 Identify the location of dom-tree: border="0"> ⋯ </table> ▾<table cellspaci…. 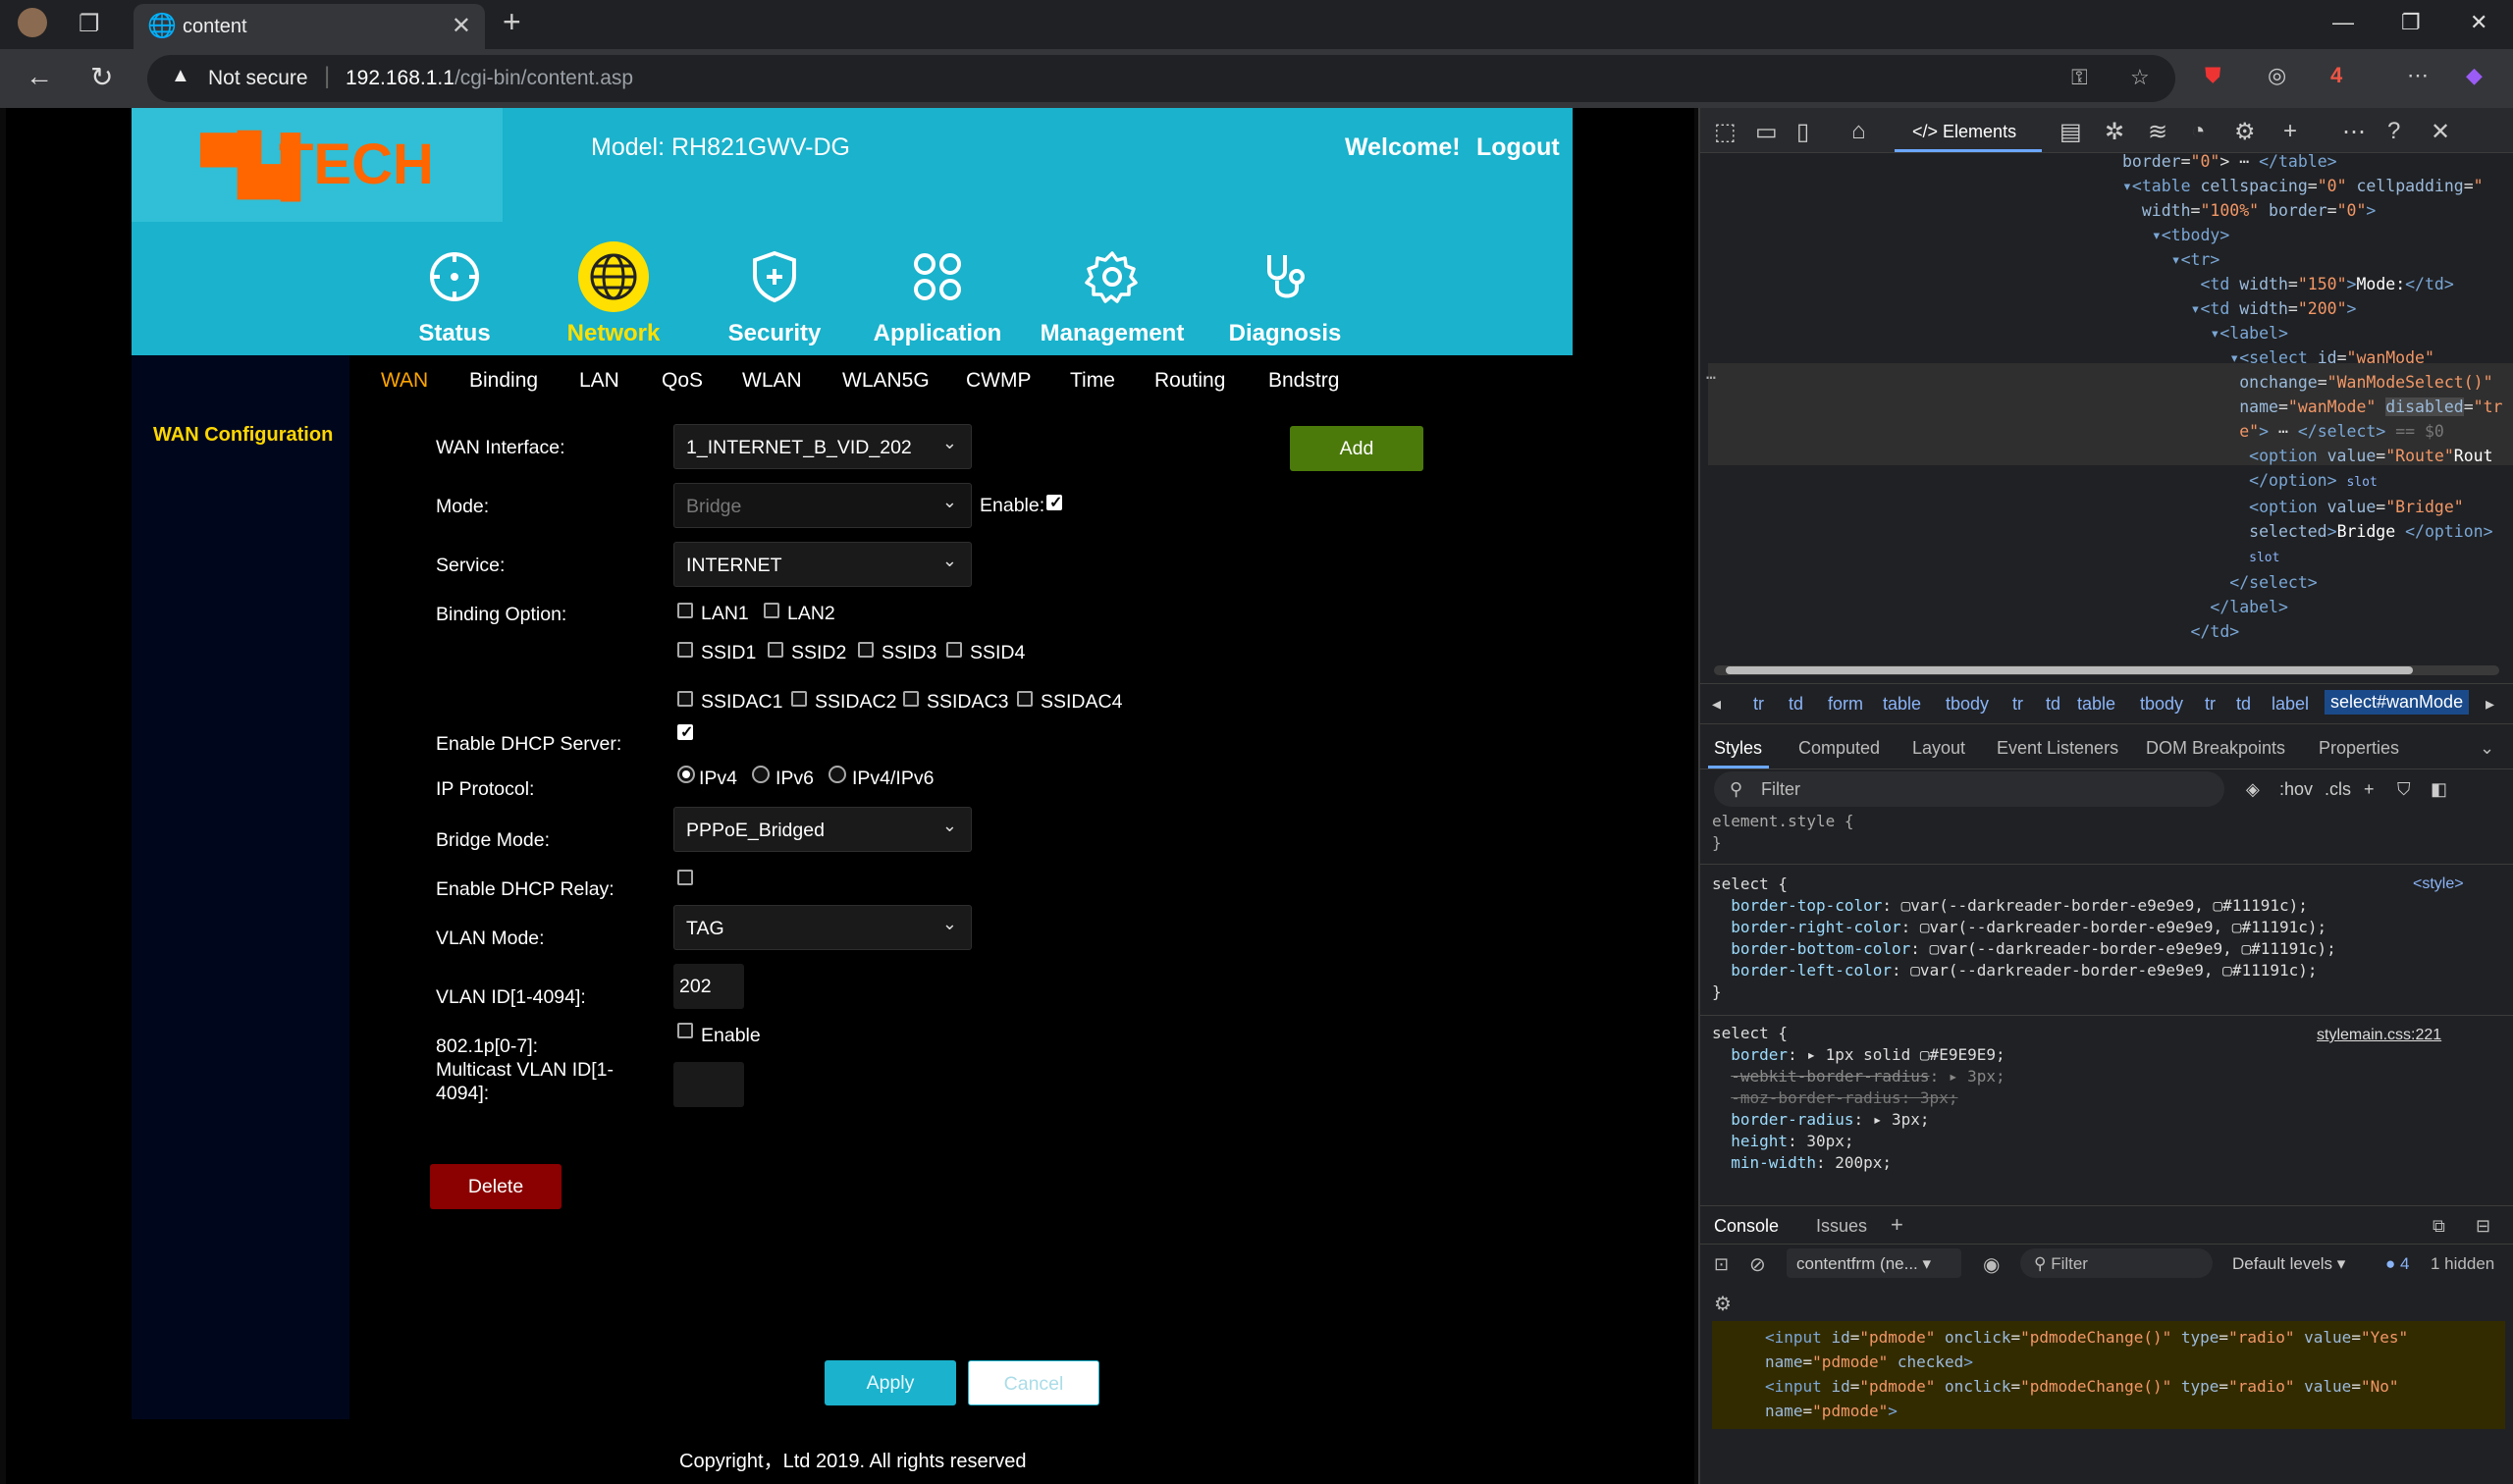
(2312, 396).